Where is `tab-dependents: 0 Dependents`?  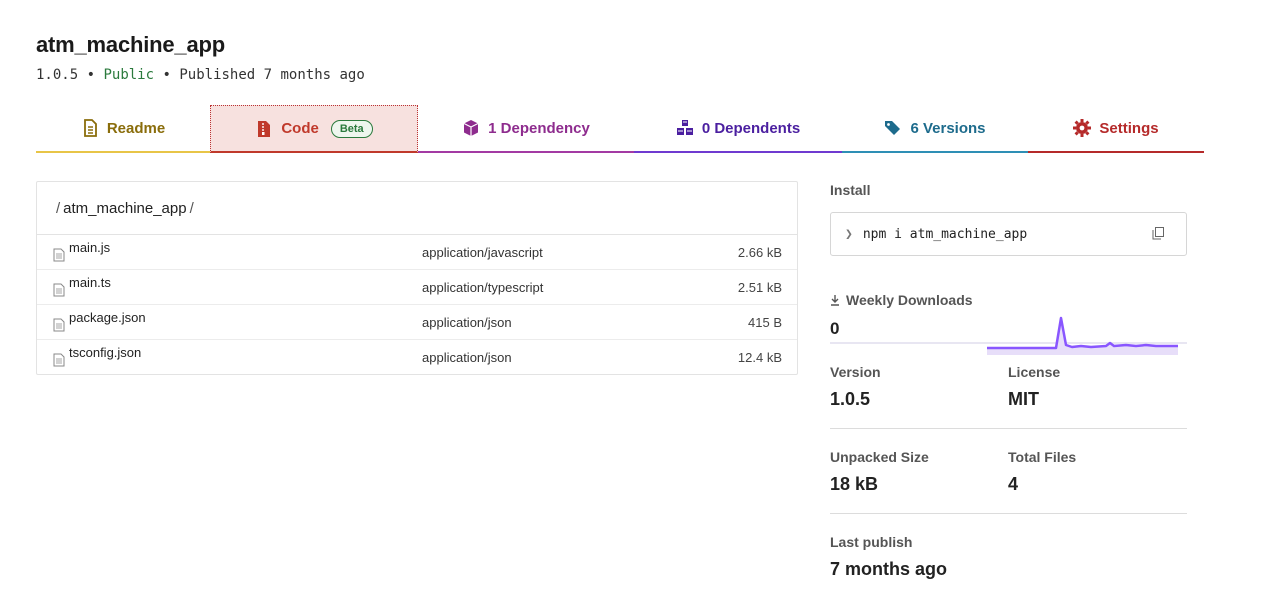 tab-dependents: 0 Dependents is located at coordinates (738, 129).